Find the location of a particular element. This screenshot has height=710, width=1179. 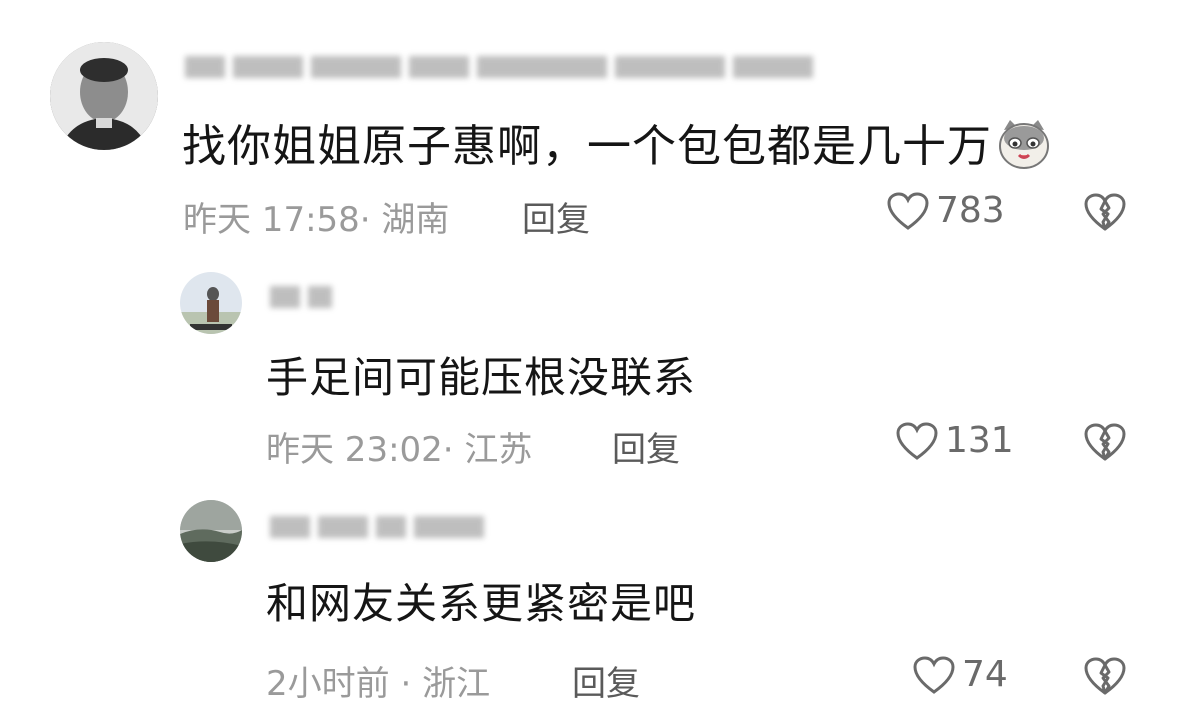

timestamp: 昨天 23:02 is located at coordinates (354, 450).